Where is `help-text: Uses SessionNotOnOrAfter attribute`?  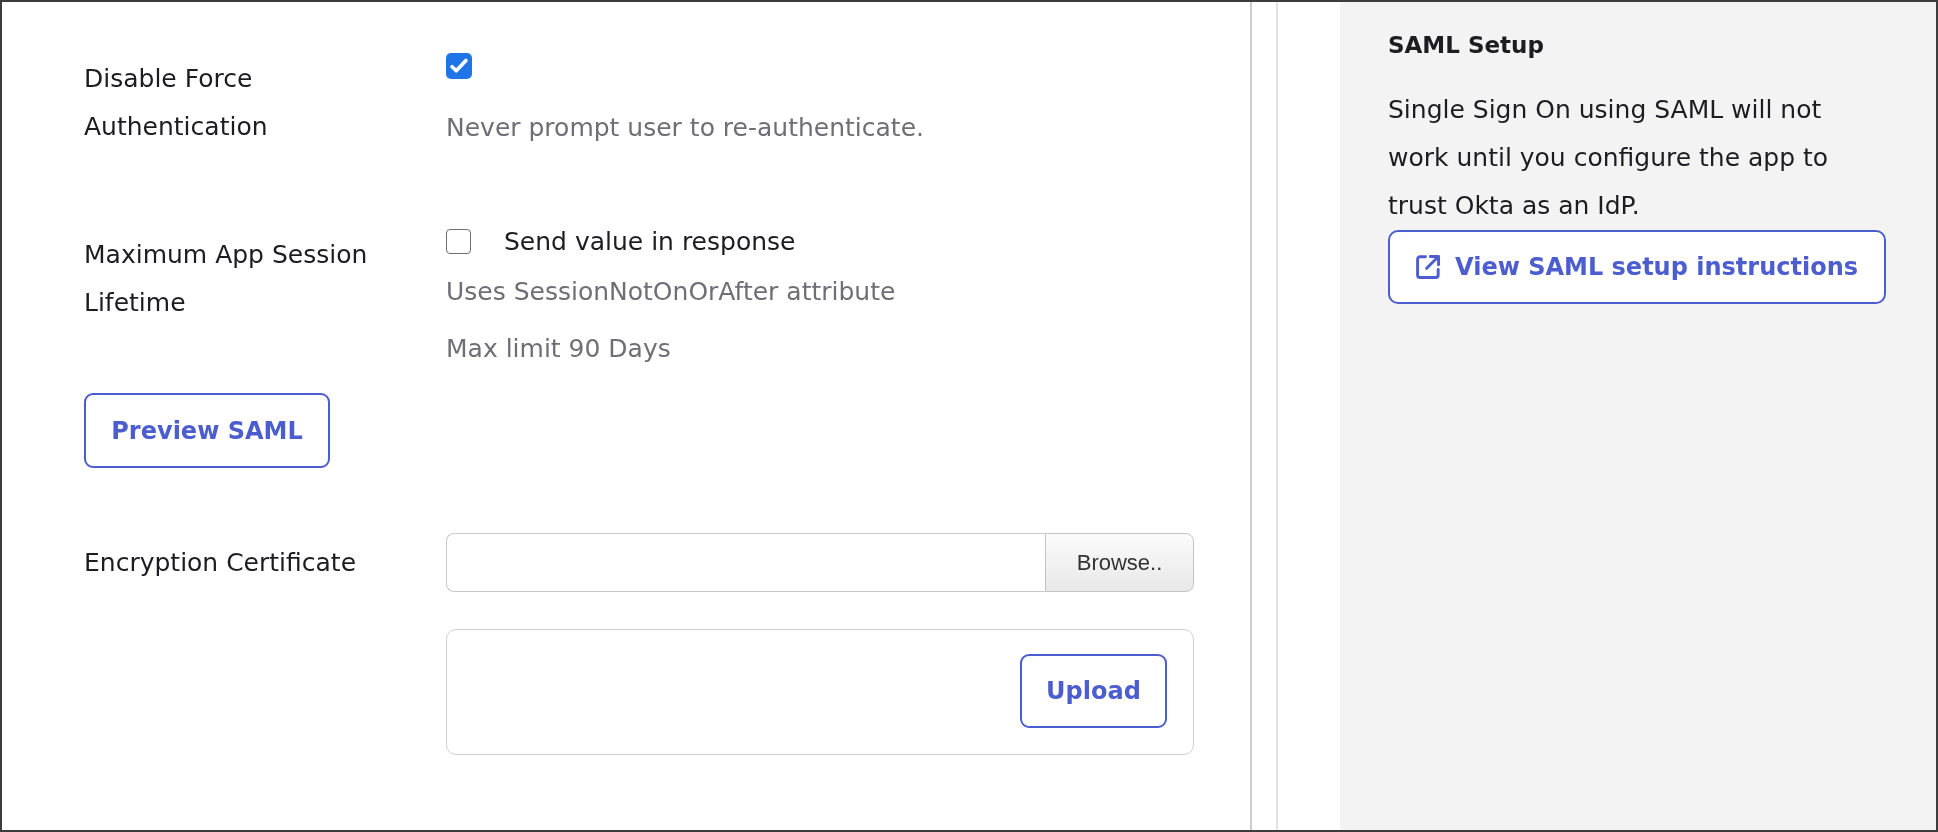
help-text: Uses SessionNotOnOrAfter attribute is located at coordinates (671, 292).